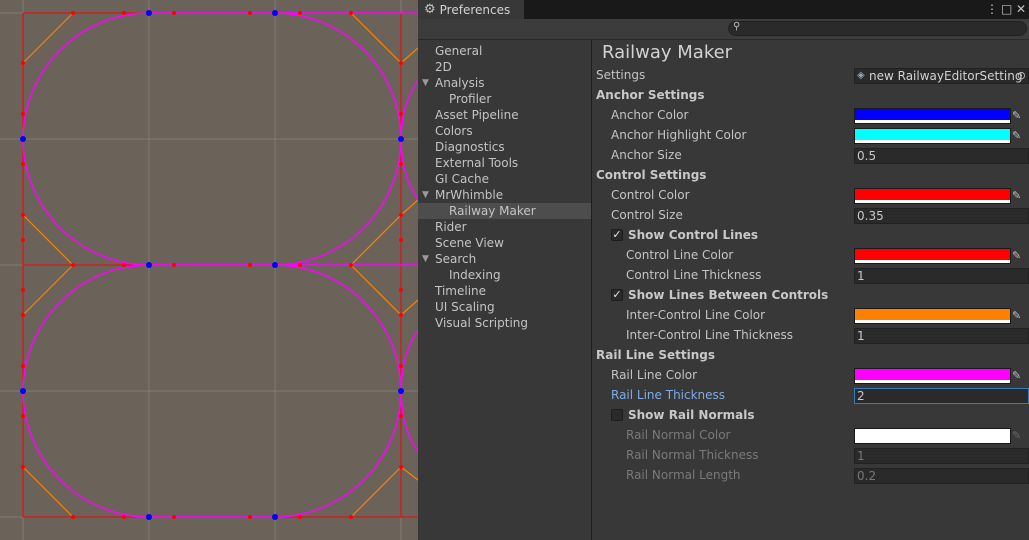  Describe the element at coordinates (650, 95) in the screenshot. I see `label-anchor-settings: Anchor Settings` at that location.